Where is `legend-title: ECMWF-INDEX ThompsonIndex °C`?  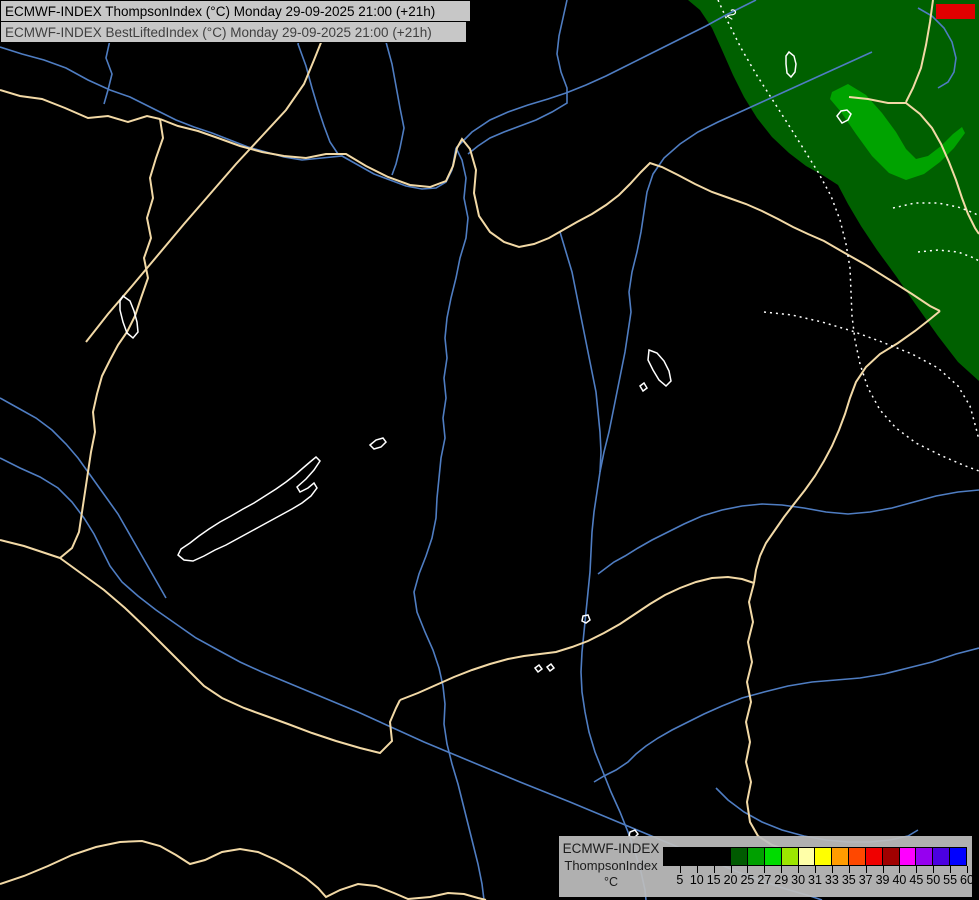
legend-title: ECMWF-INDEX ThompsonIndex °C is located at coordinates (611, 865).